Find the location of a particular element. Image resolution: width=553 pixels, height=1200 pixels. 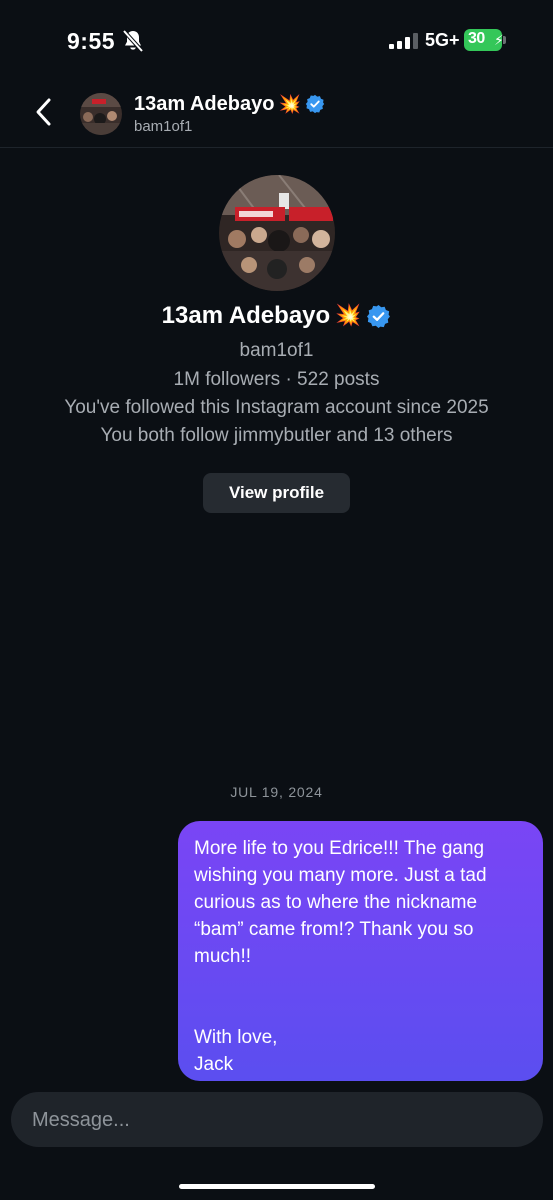

network-type: 5G+ is located at coordinates (442, 40).